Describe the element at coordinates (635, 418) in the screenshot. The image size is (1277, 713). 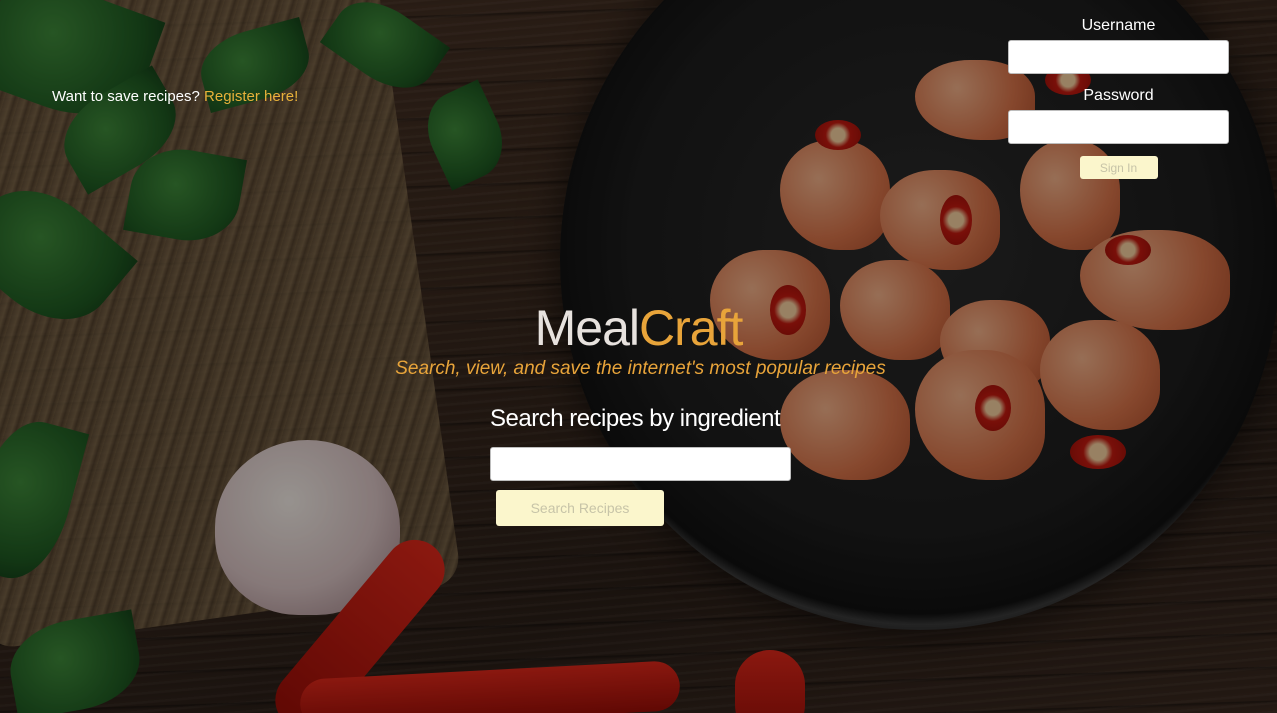
I see `search-heading: Search recipes by ingredient` at that location.